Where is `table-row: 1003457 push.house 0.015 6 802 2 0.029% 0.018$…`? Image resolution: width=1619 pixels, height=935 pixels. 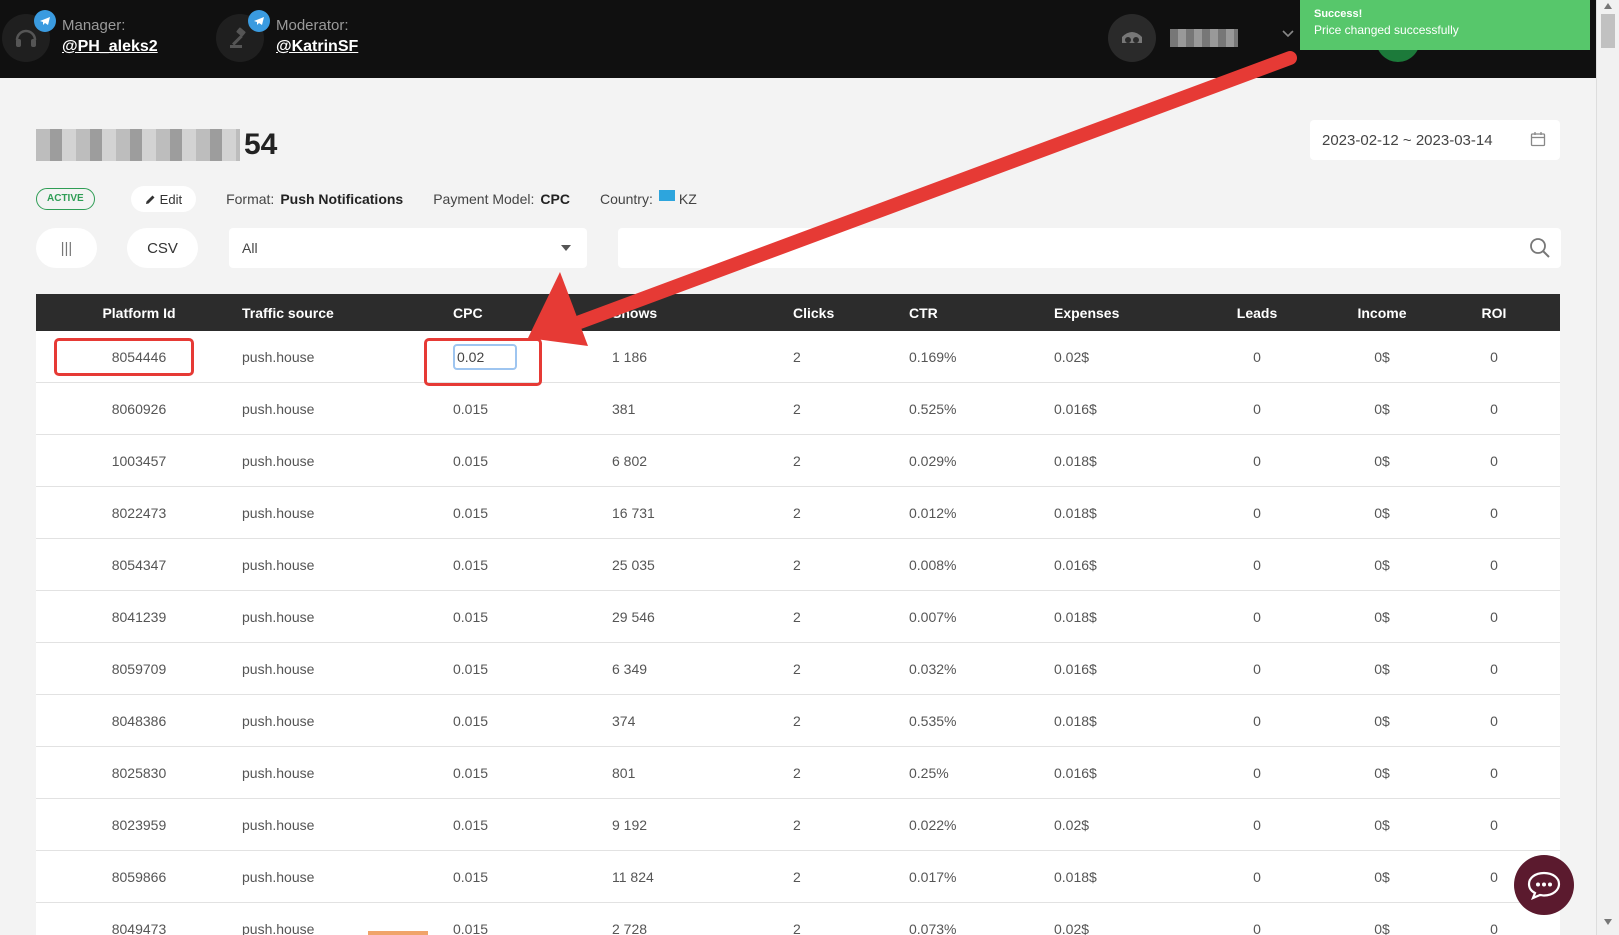
table-row: 1003457 push.house 0.015 6 802 2 0.029% 0.018$… is located at coordinates (798, 461).